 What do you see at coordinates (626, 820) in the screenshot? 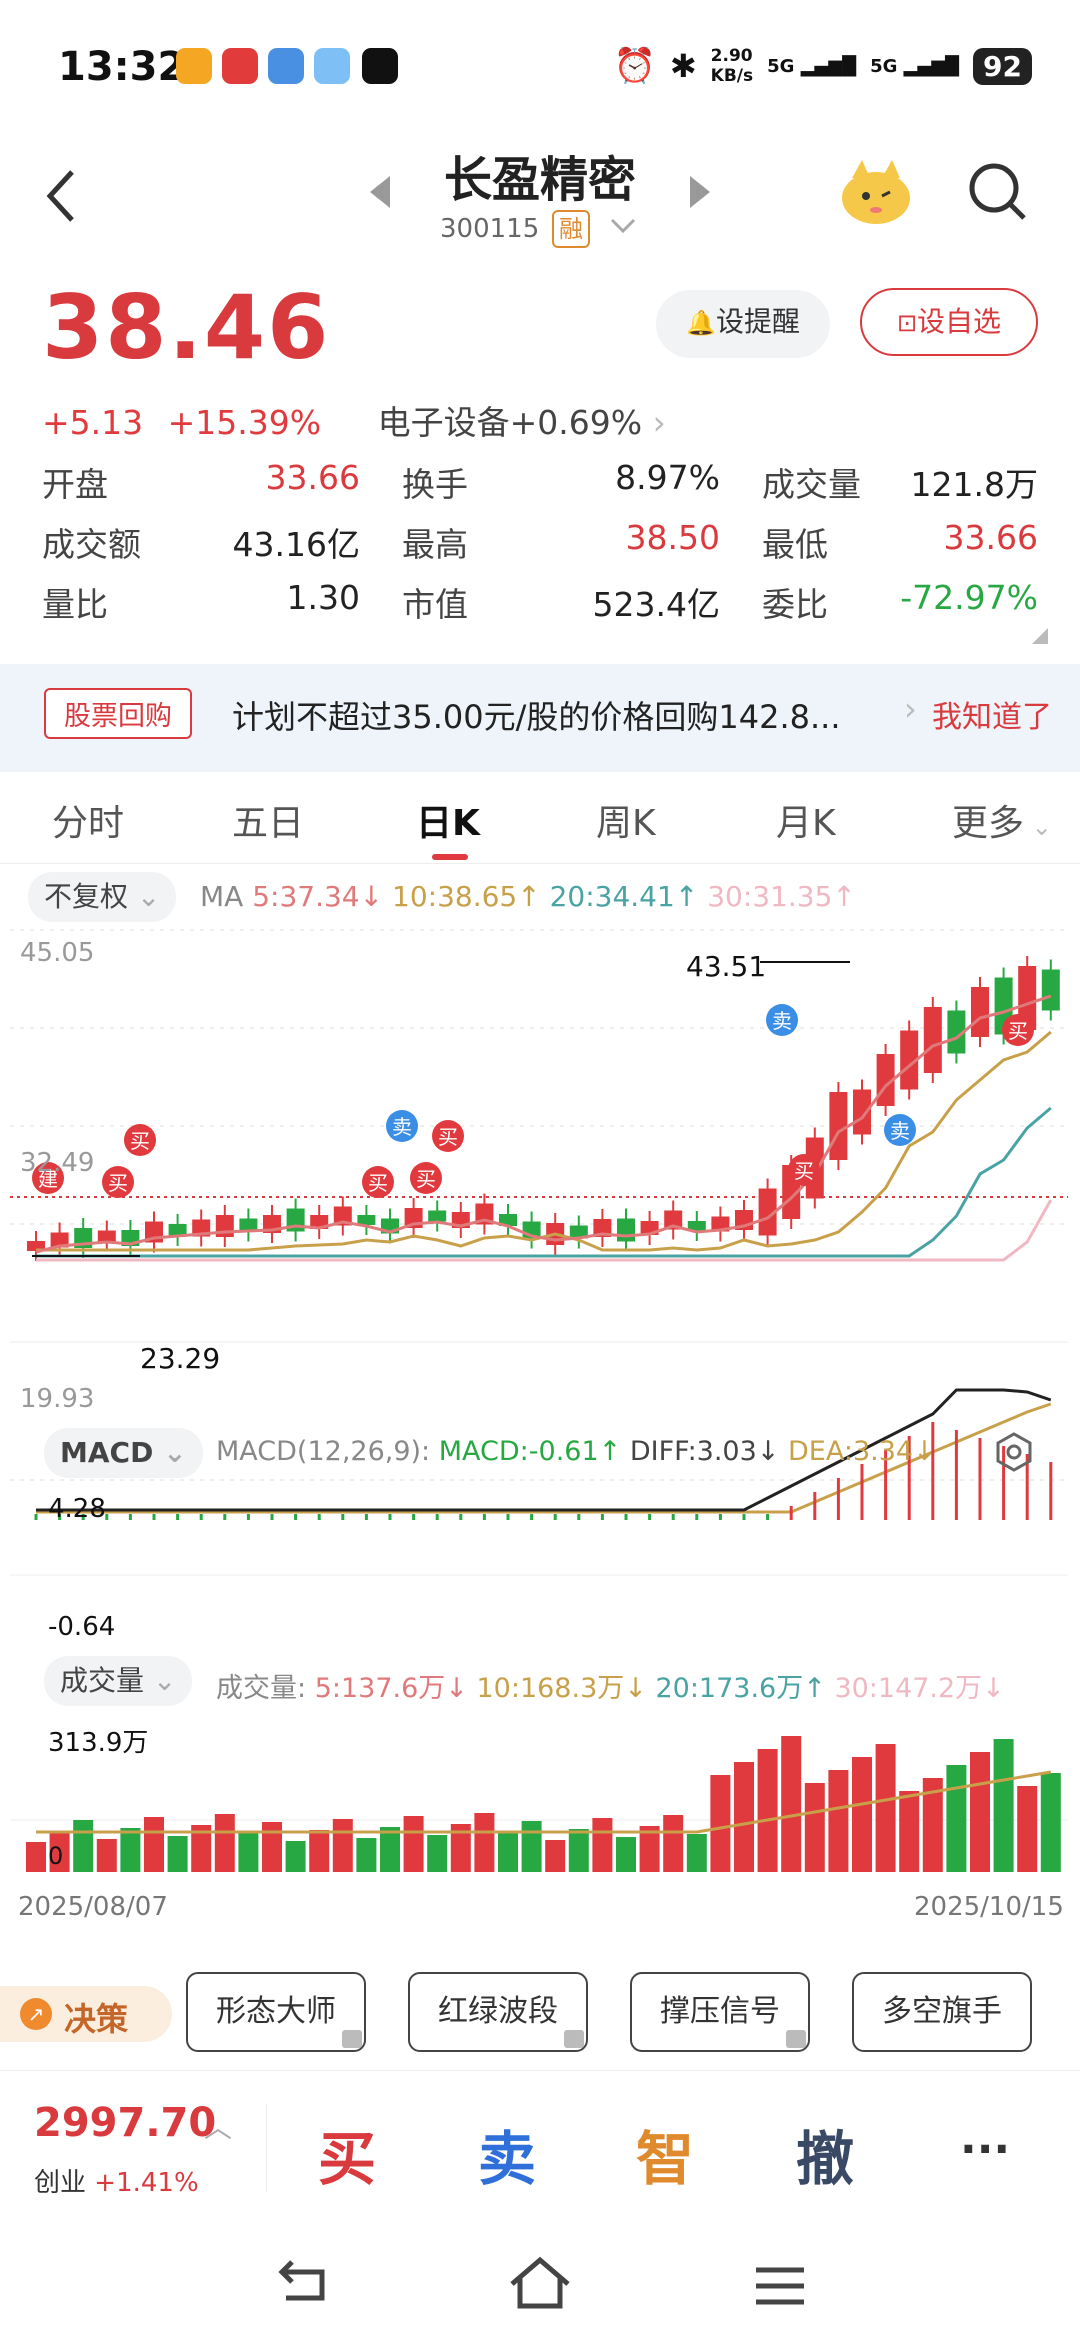
I see `tab-weekly-k: 周K` at bounding box center [626, 820].